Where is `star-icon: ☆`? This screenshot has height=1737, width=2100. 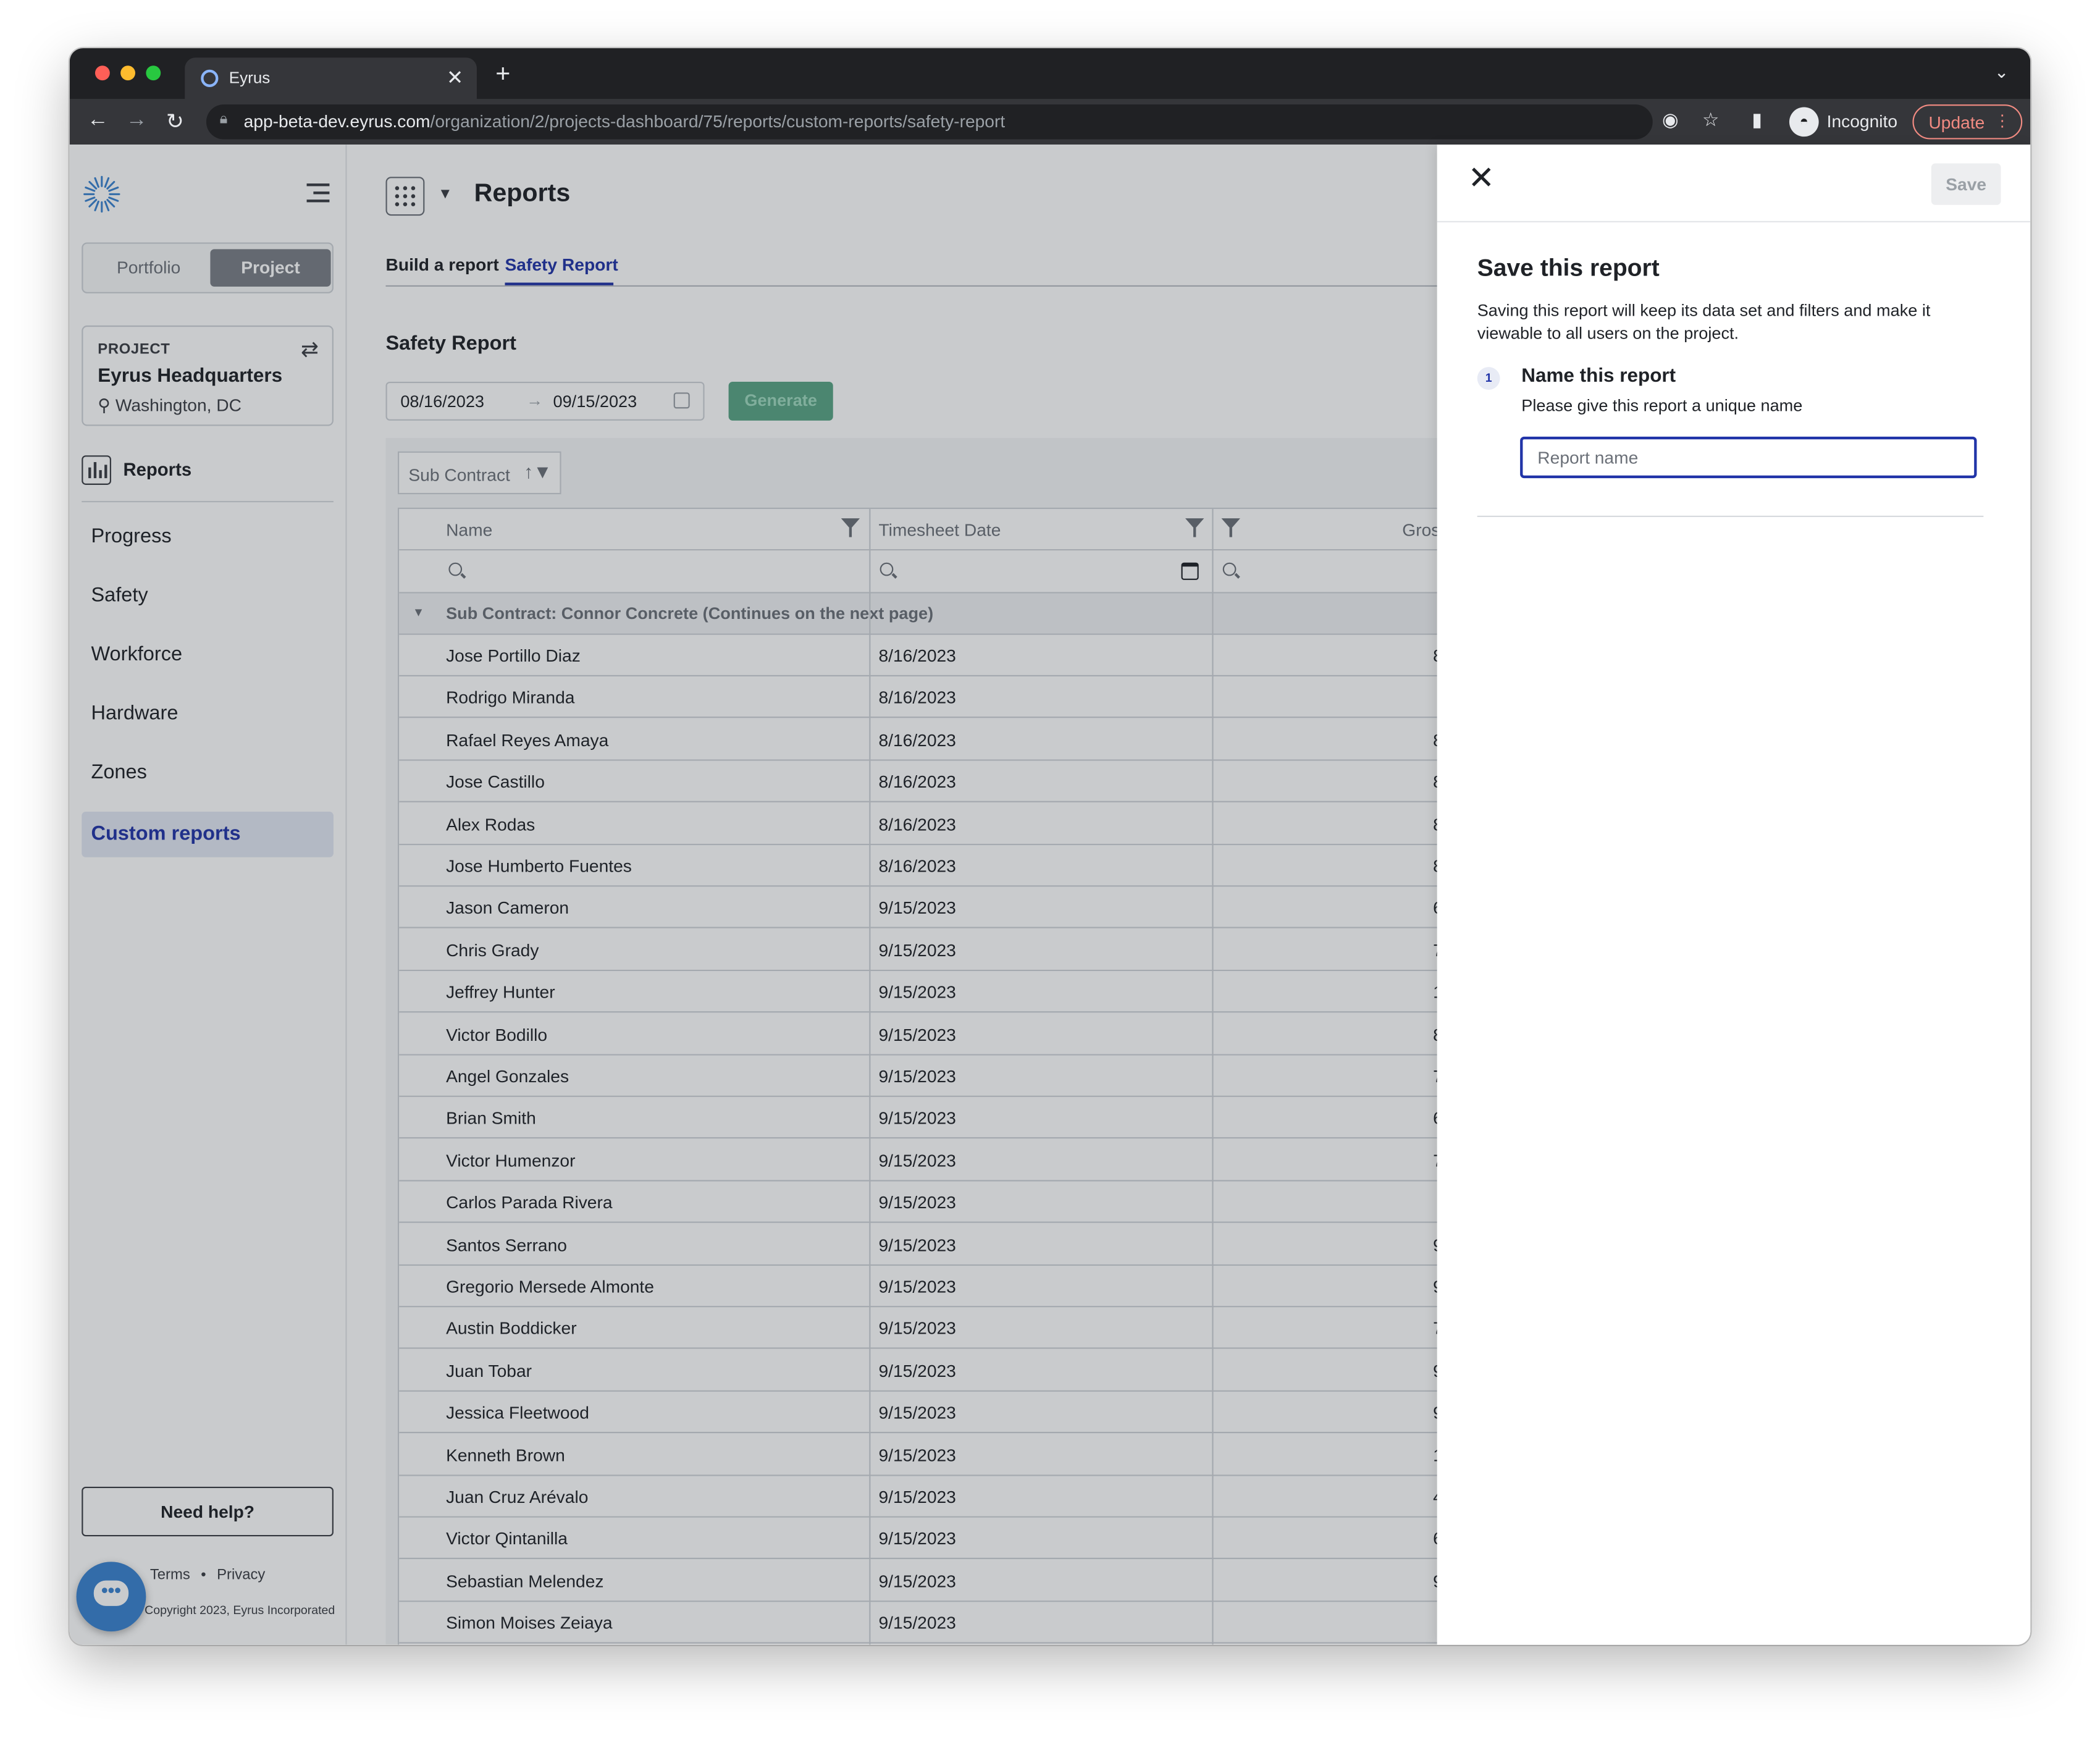
star-icon: ☆ is located at coordinates (1710, 120).